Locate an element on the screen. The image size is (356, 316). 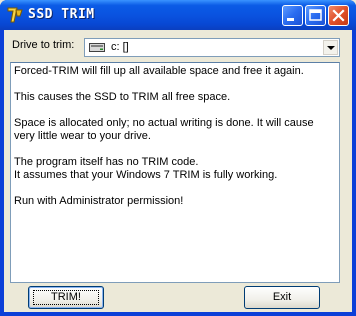
drive-select: c: [] is located at coordinates (212, 47).